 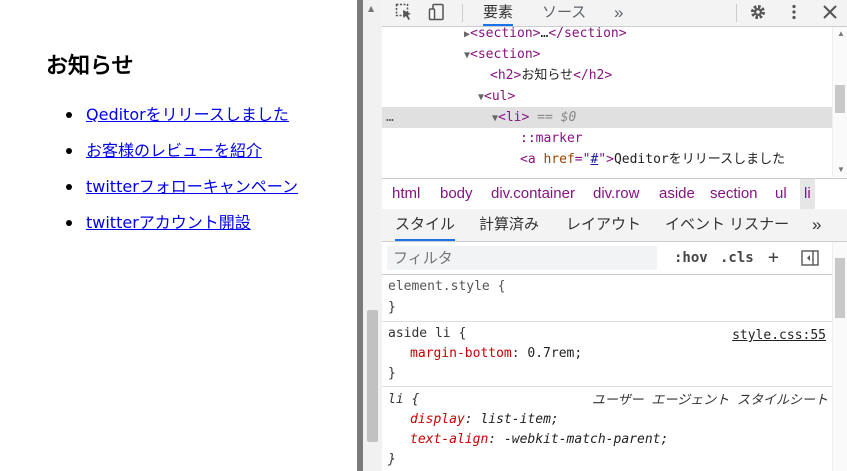 I want to click on more-tabs-button: », so click(x=618, y=13).